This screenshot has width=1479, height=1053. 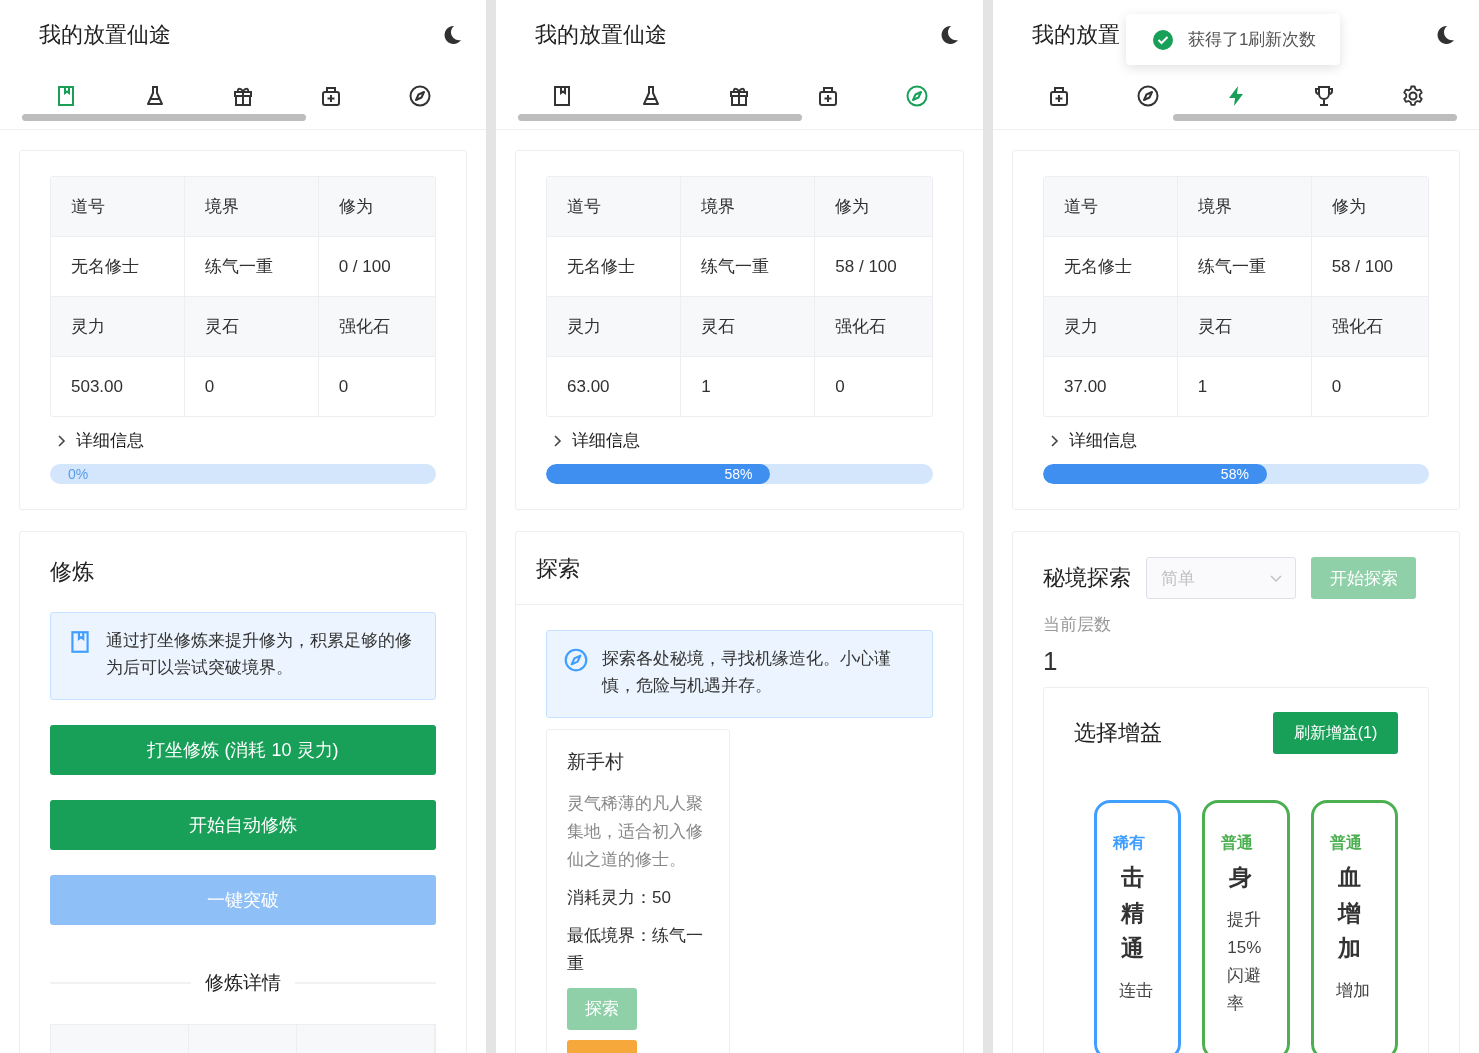 I want to click on app-title: 我的放置, so click(x=1076, y=35).